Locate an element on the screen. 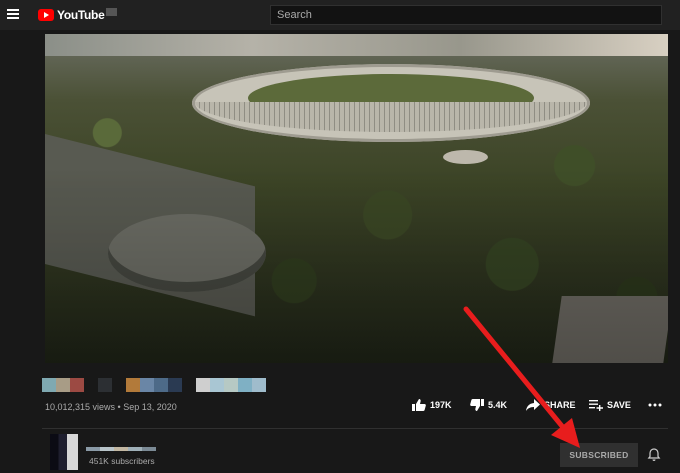 The height and width of the screenshot is (473, 680). channel-avatar is located at coordinates (64, 452).